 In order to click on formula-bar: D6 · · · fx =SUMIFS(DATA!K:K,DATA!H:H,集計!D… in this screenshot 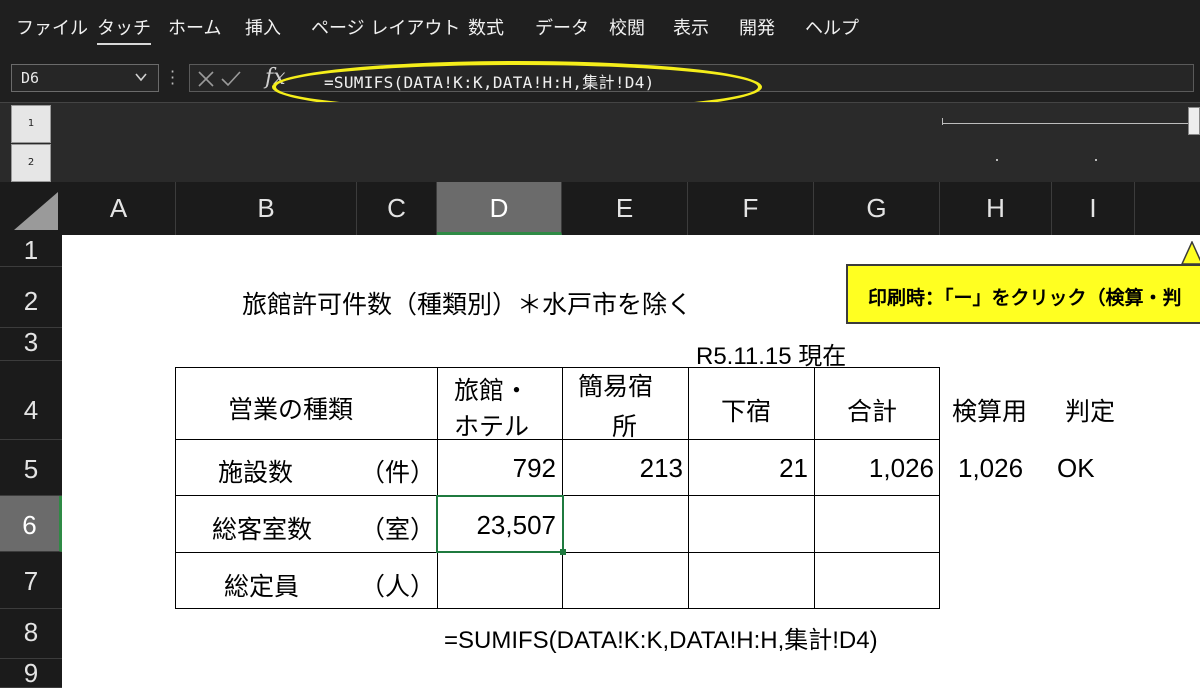, I will do `click(600, 77)`.